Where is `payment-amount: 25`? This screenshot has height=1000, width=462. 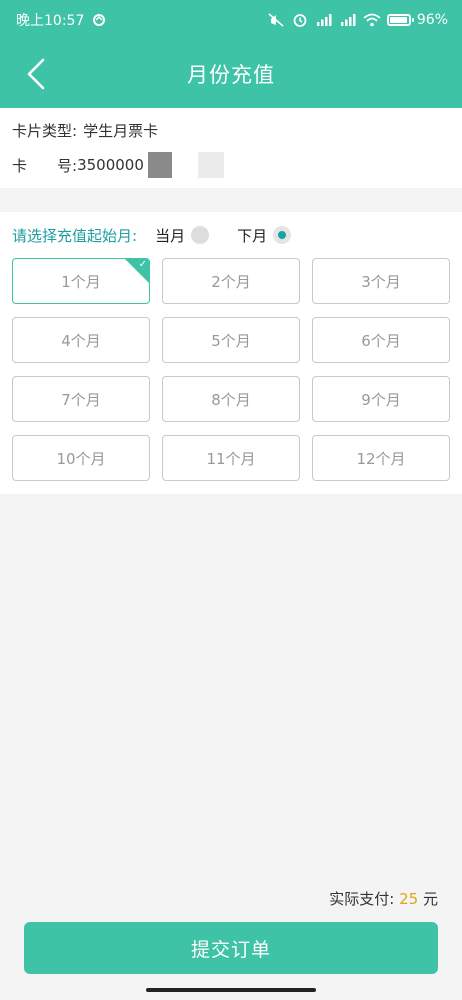
payment-amount: 25 is located at coordinates (409, 899).